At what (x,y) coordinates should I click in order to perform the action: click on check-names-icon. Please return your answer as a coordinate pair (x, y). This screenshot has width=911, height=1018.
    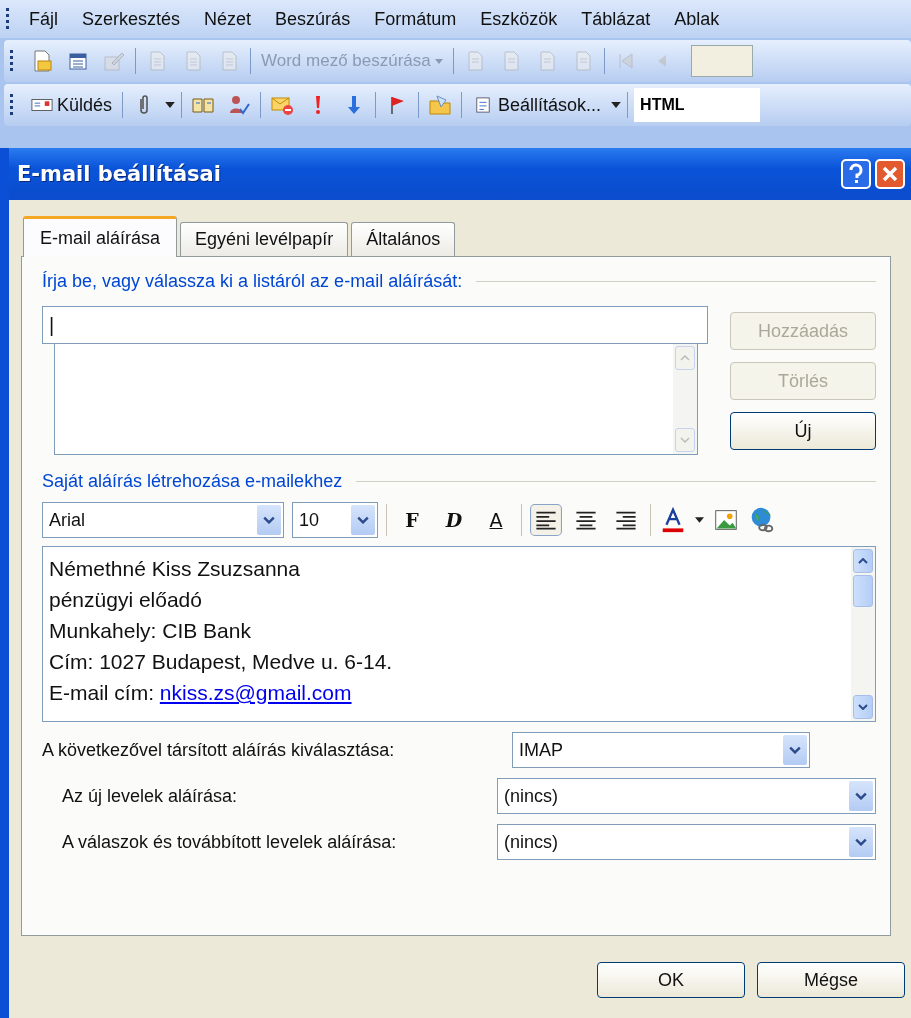
    Looking at the image, I should click on (239, 105).